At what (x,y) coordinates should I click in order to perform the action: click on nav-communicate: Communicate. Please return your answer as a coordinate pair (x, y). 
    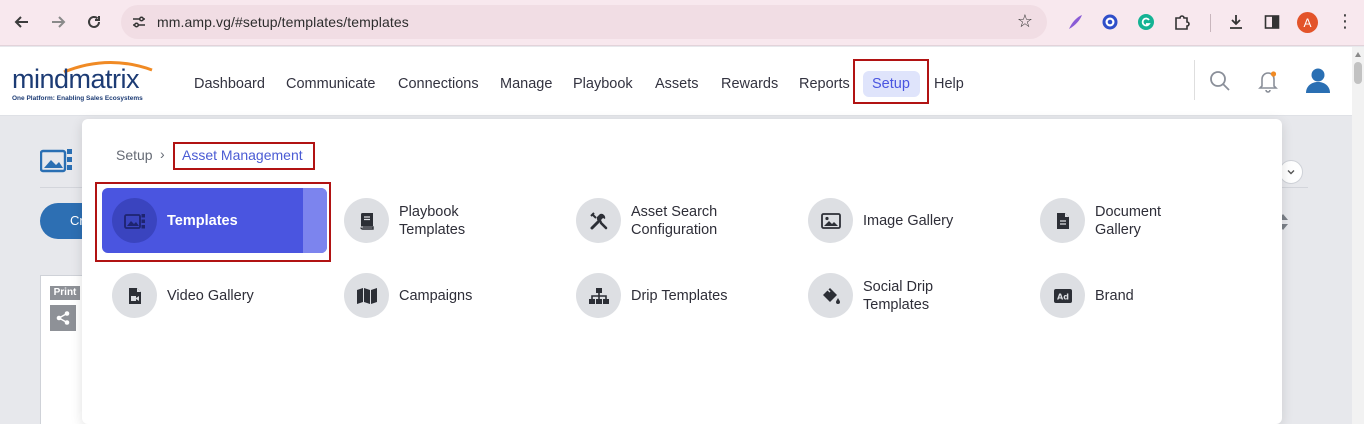
    Looking at the image, I should click on (330, 84).